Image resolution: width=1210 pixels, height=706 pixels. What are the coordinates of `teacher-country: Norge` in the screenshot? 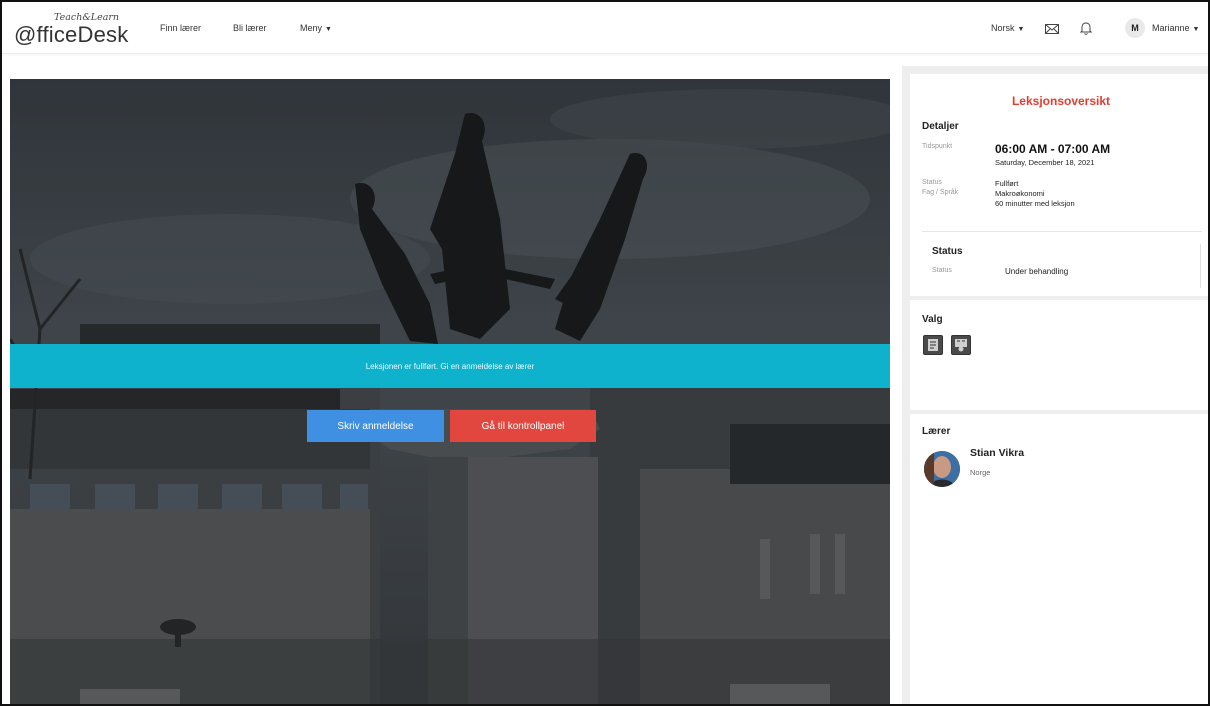 It's located at (980, 472).